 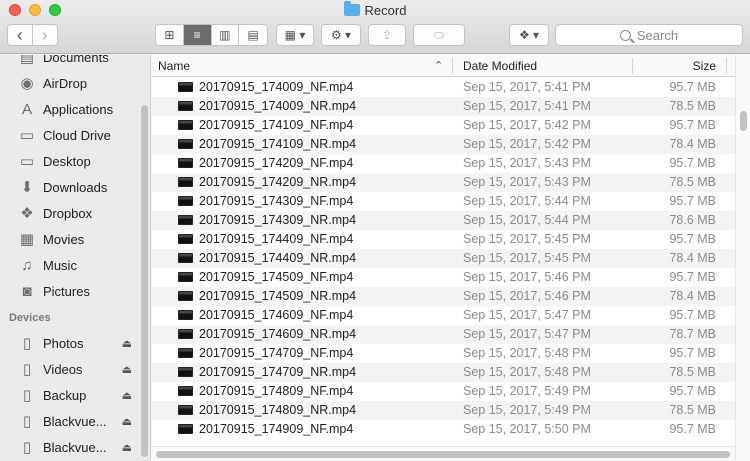 What do you see at coordinates (439, 66) in the screenshot?
I see `sort-ascending-icon: ⌃` at bounding box center [439, 66].